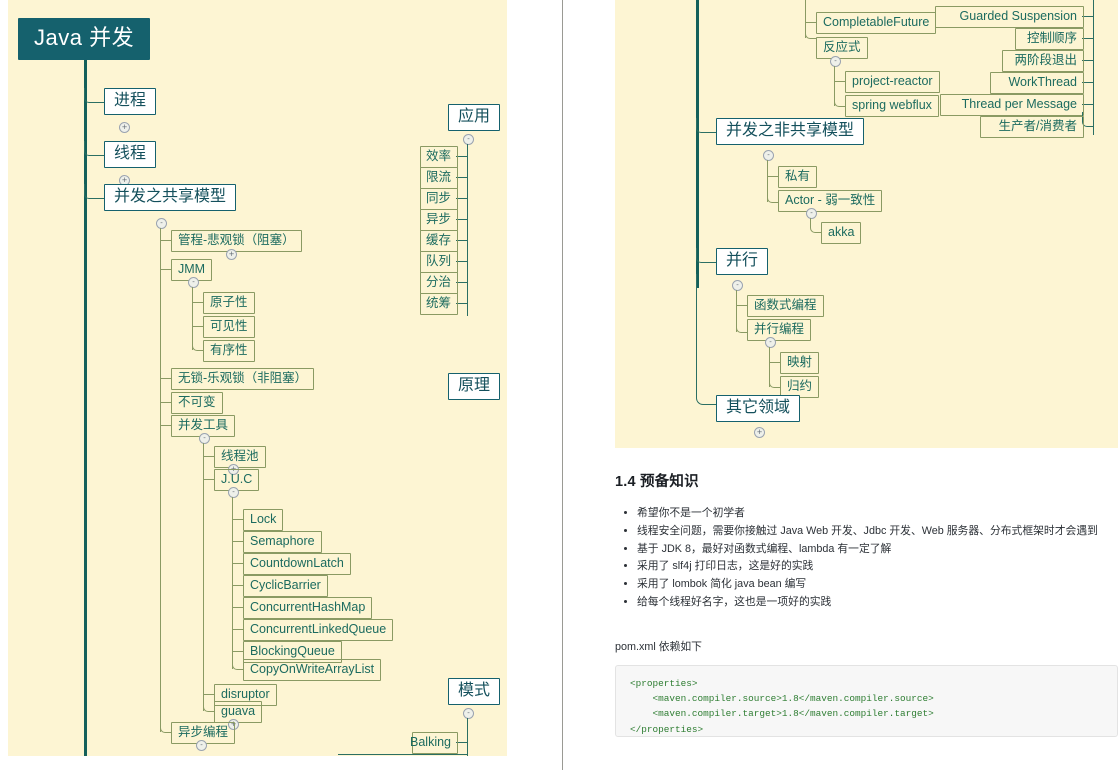 The image size is (1118, 770). I want to click on node-guava: guava, so click(238, 712).